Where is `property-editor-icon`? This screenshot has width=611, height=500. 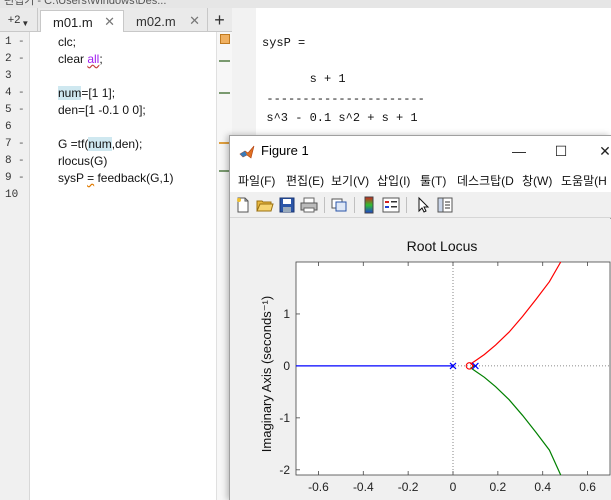 property-editor-icon is located at coordinates (445, 205).